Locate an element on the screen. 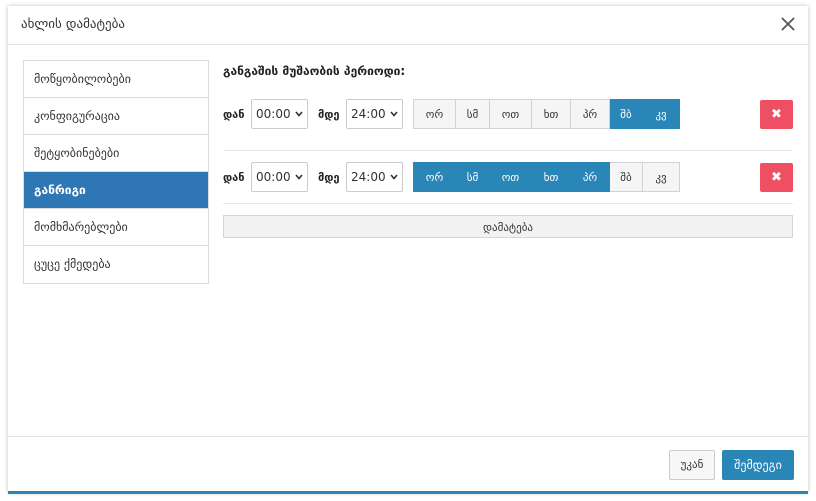 This screenshot has height=501, width=816. next-button: შემდეგი is located at coordinates (758, 465).